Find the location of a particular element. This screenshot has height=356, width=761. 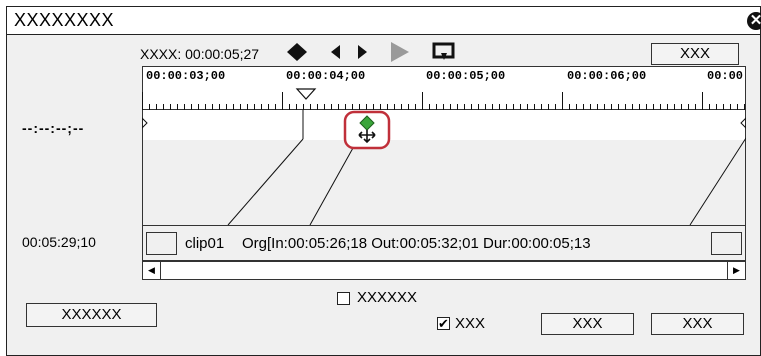

checkbox-2: ✔ is located at coordinates (443, 323).